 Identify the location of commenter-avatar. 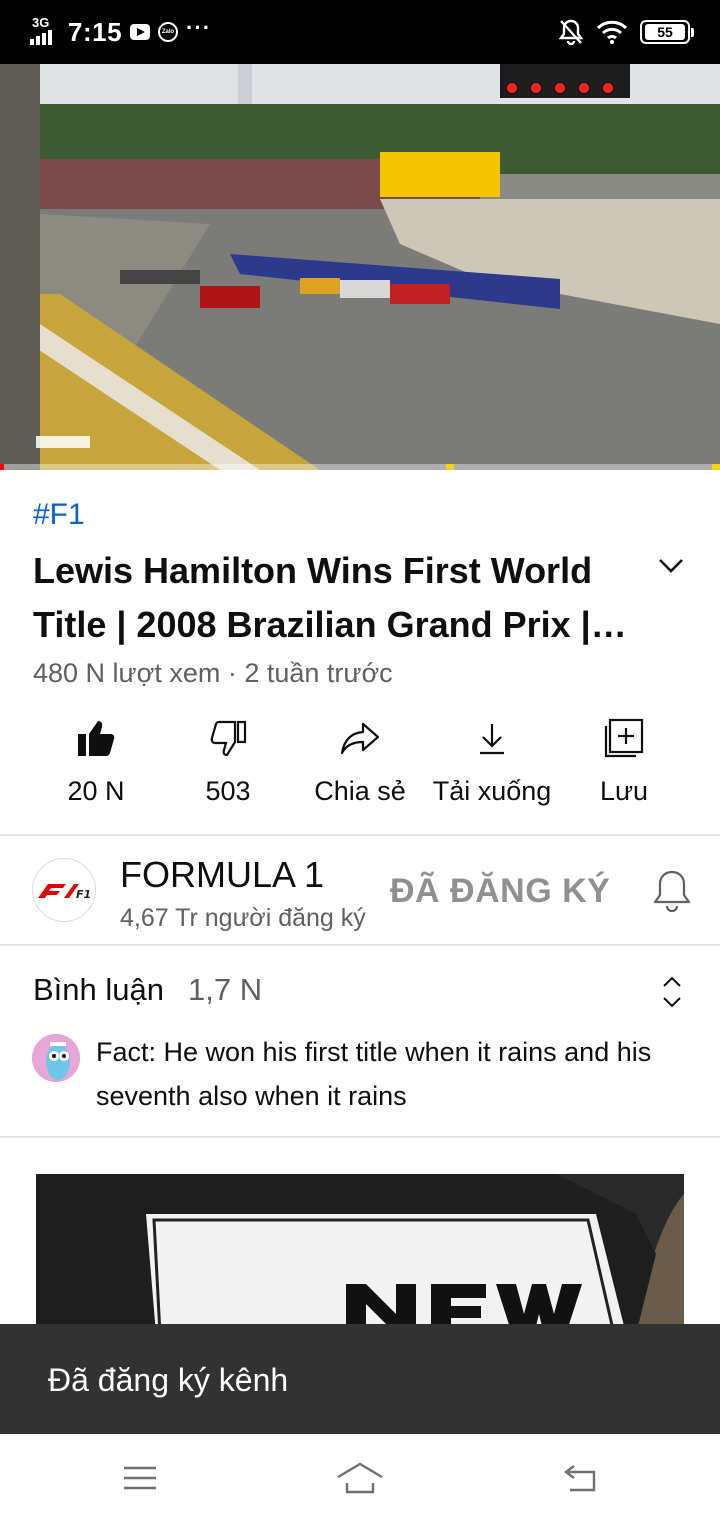
(56, 1058).